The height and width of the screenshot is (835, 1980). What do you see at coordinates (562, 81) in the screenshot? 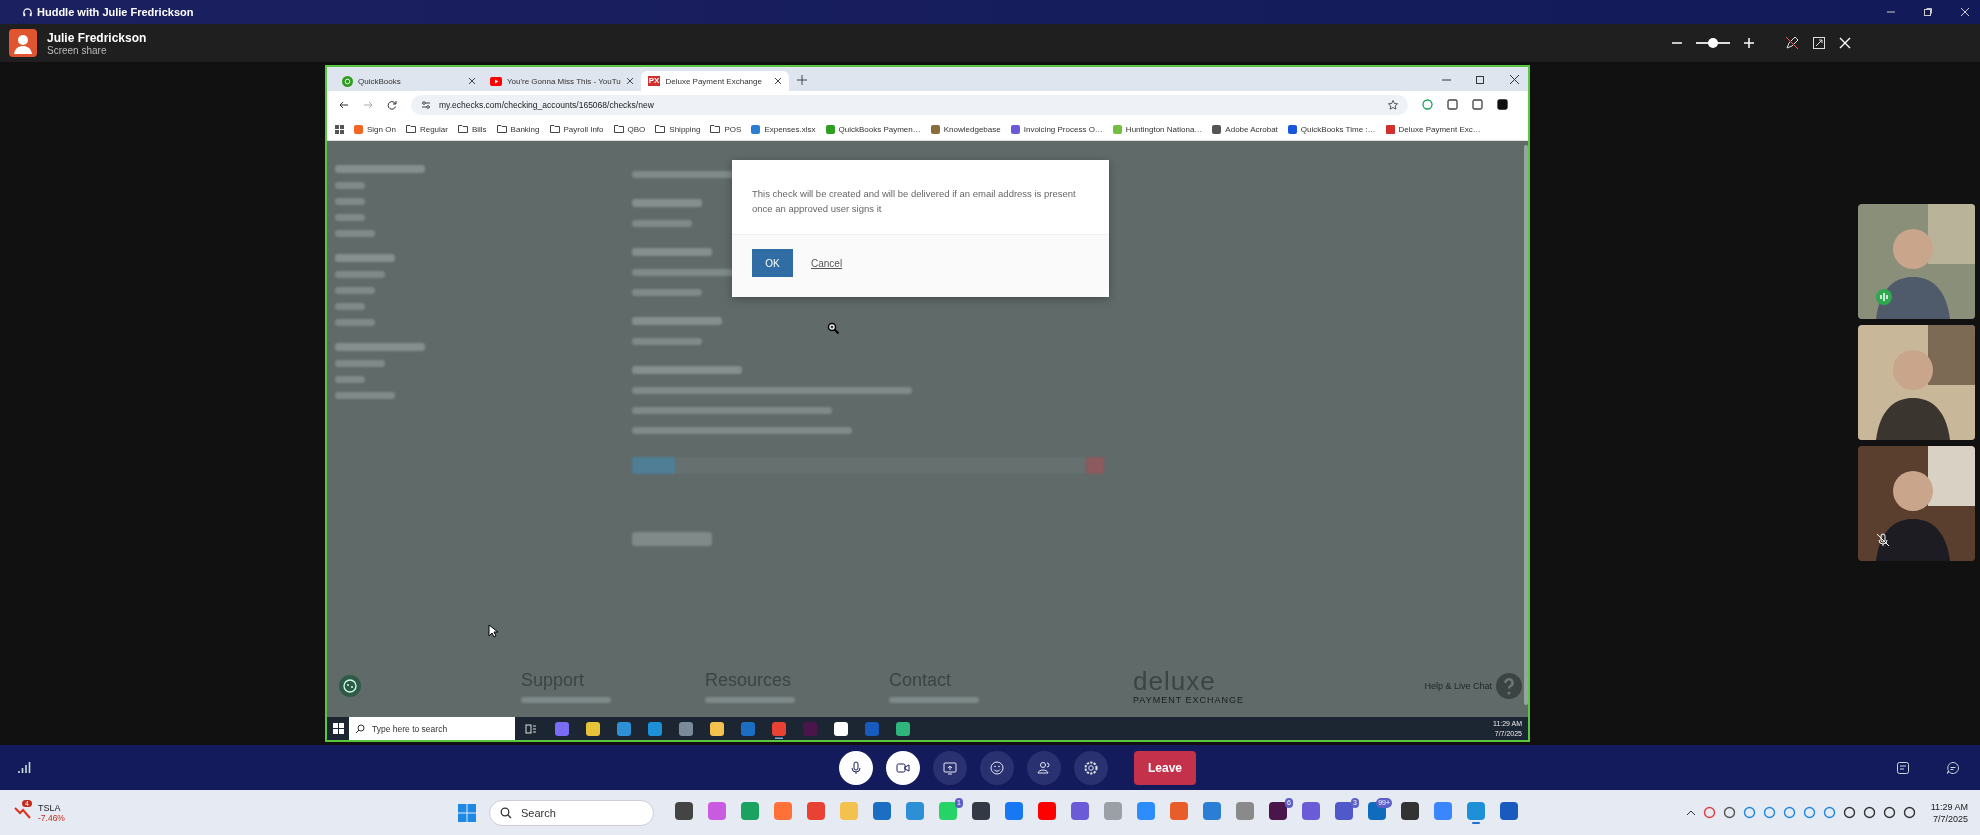
I see `browser-tab: You're Gonna Miss This - YouTu` at bounding box center [562, 81].